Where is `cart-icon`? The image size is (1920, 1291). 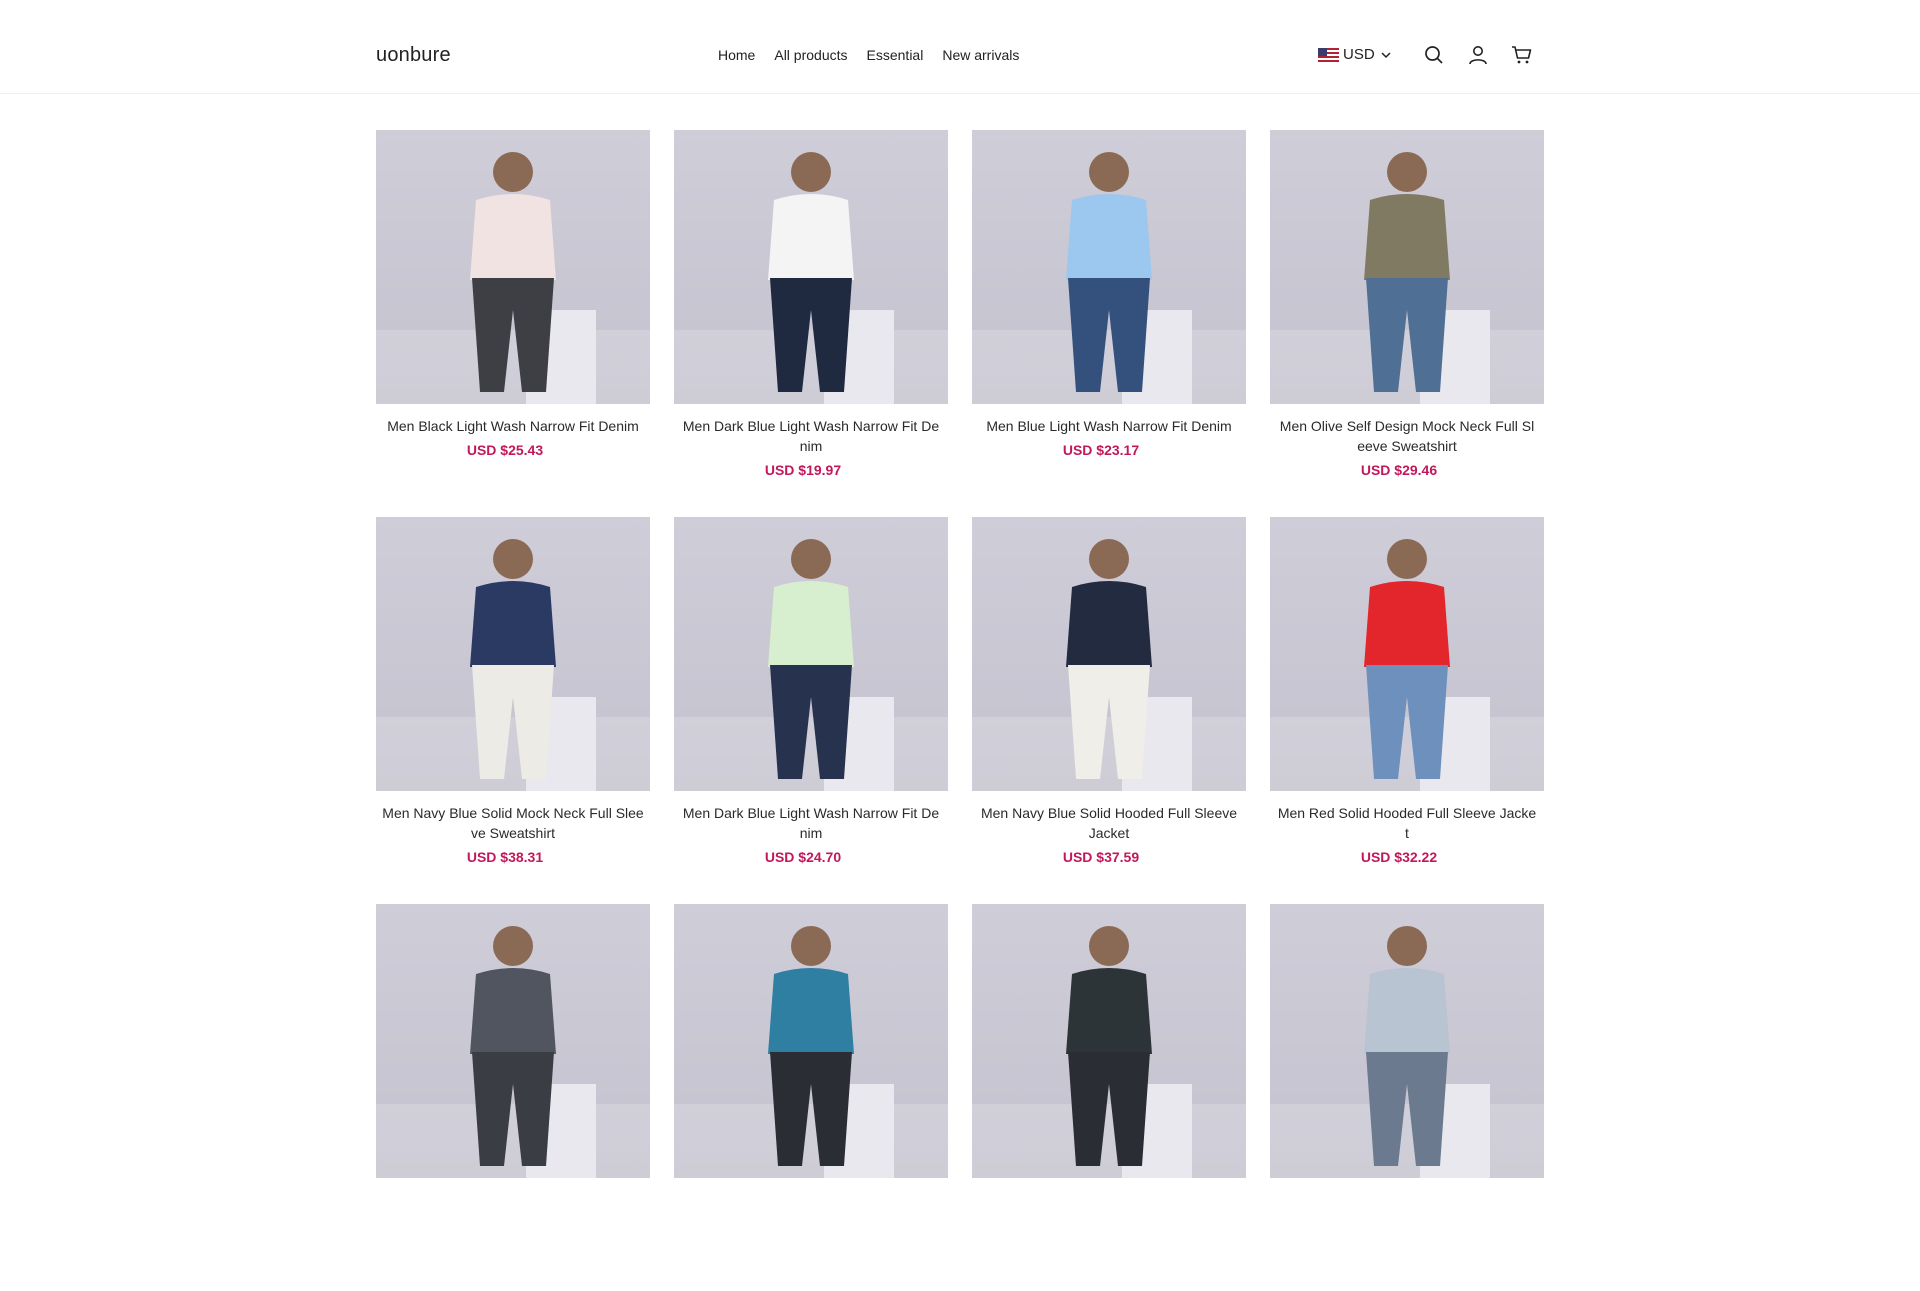
cart-icon is located at coordinates (1522, 55).